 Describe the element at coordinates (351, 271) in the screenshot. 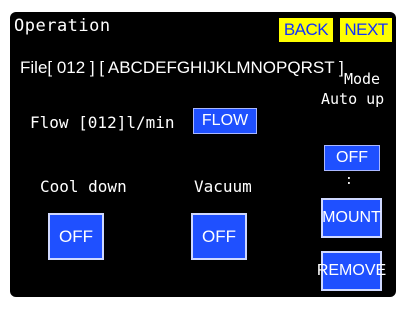

I see `remove-button: REMOVE` at that location.